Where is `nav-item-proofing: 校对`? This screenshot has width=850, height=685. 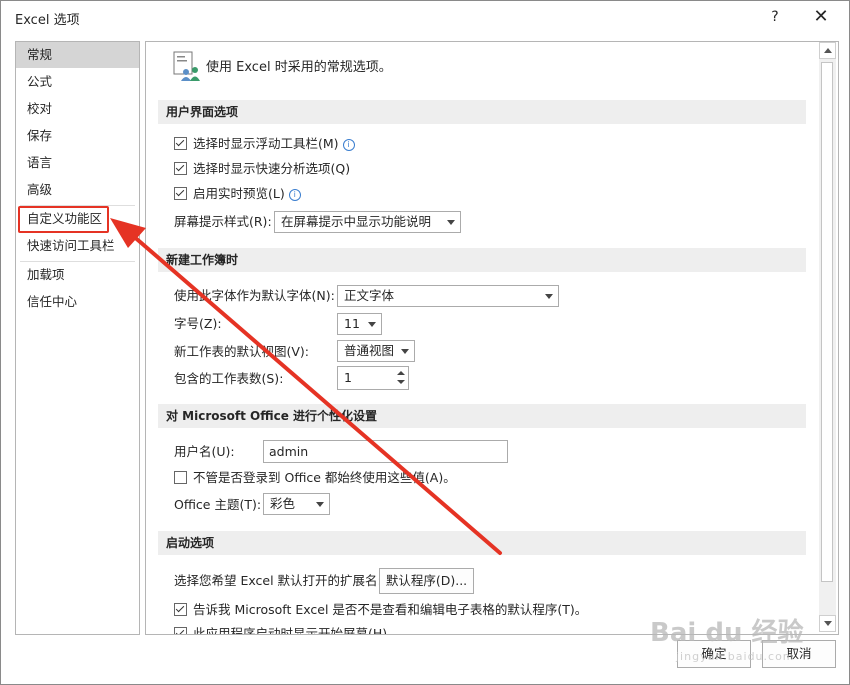 nav-item-proofing: 校对 is located at coordinates (77, 109).